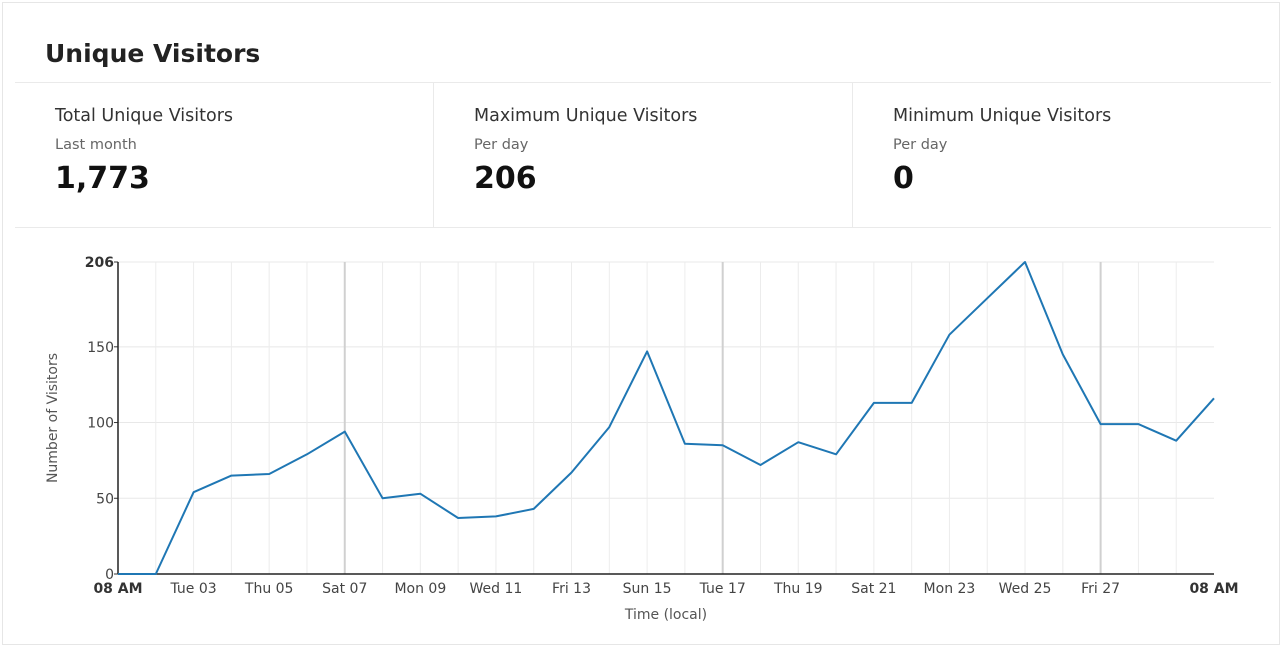 The image size is (1284, 647). I want to click on x-tick-label: Fri 27, so click(1100, 589).